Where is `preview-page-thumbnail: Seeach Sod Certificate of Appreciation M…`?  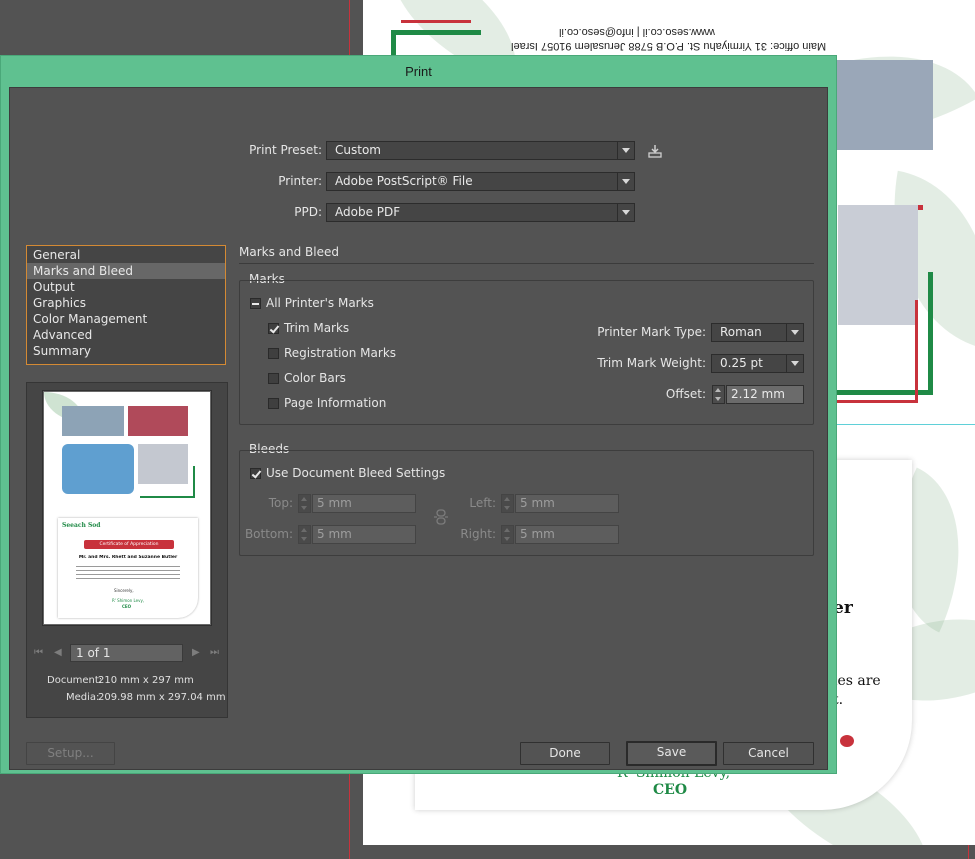 preview-page-thumbnail: Seeach Sod Certificate of Appreciation M… is located at coordinates (127, 508).